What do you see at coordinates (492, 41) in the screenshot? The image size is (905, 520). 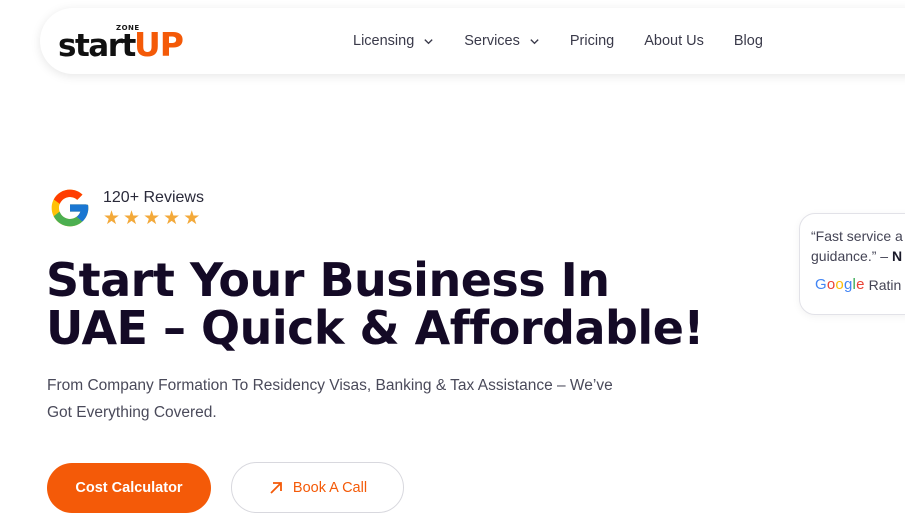 I see `nav-item-label: Services` at bounding box center [492, 41].